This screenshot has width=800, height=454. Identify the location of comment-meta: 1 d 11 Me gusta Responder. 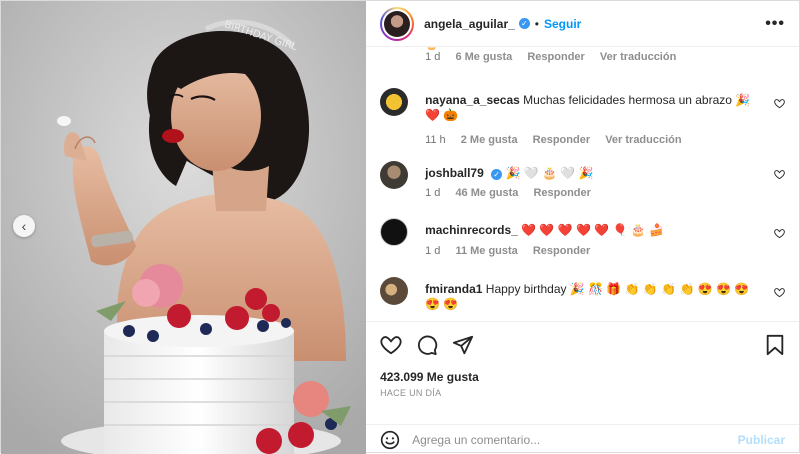
(513, 251).